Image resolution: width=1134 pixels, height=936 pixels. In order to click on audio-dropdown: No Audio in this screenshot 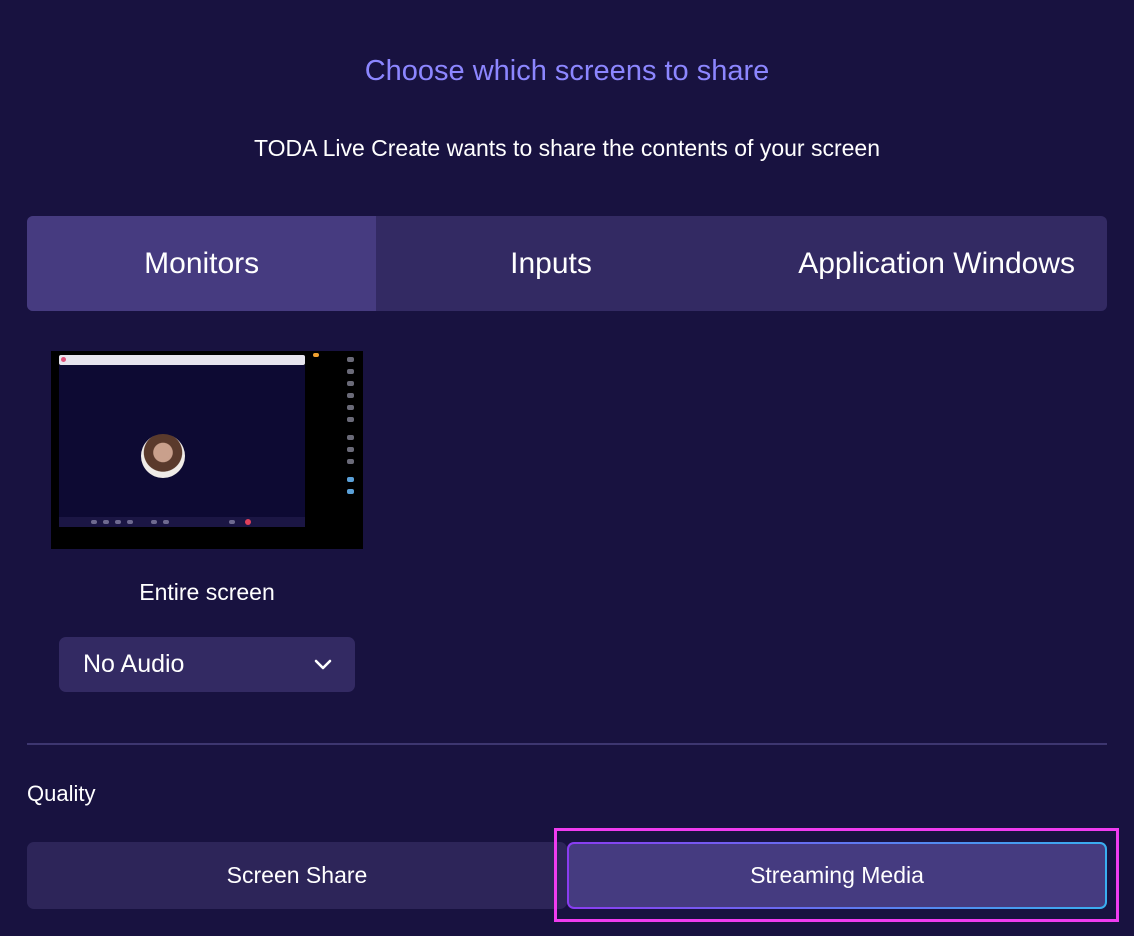, I will do `click(207, 664)`.